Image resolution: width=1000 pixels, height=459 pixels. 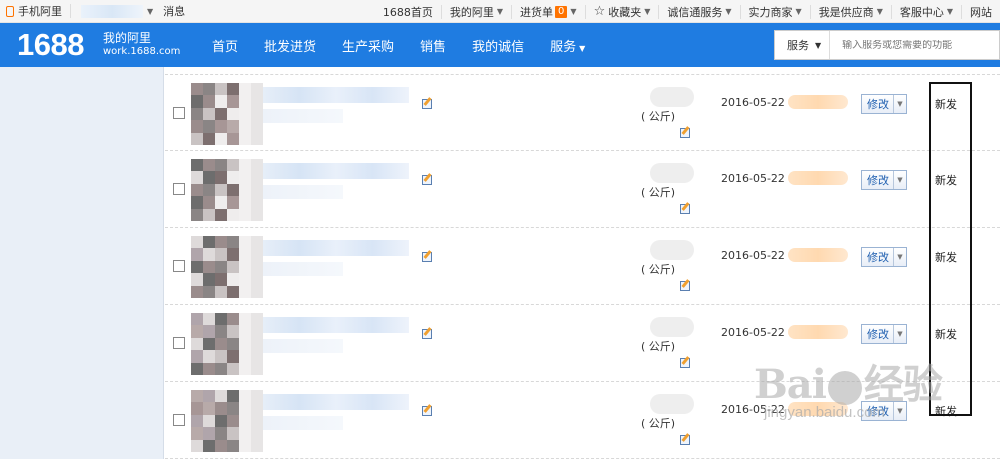 I want to click on topbar-link-supplier: 我是供应商 ▼, so click(x=850, y=11).